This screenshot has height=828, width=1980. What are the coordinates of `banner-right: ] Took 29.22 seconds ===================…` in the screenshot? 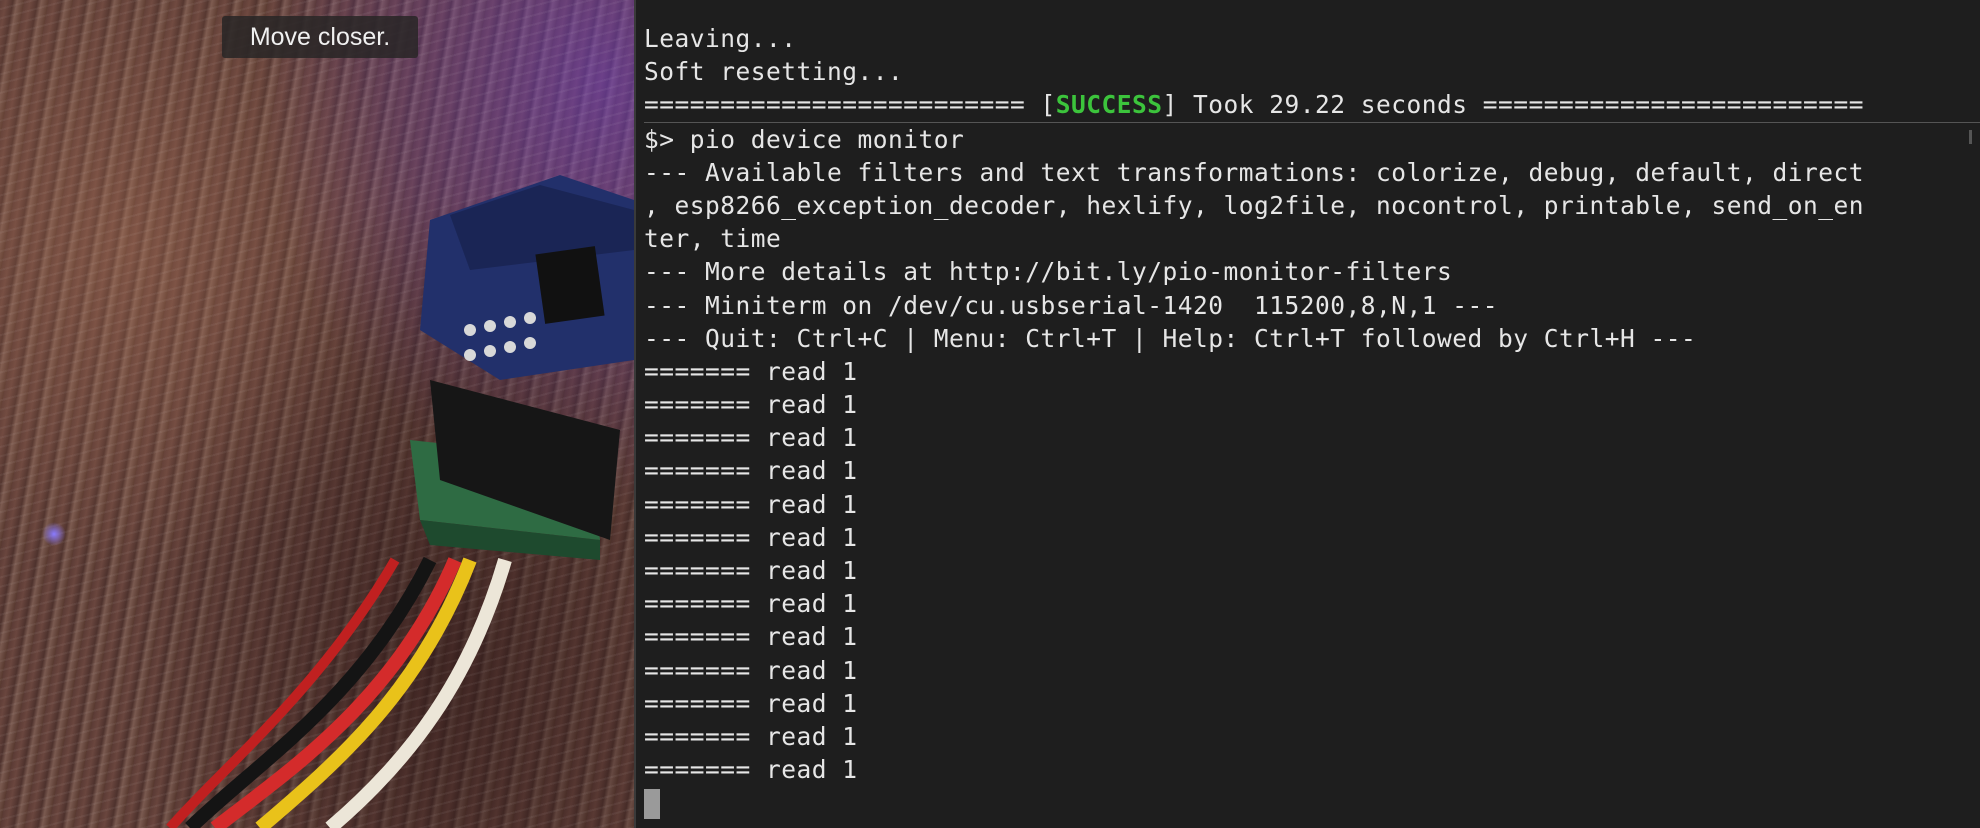 It's located at (1513, 105).